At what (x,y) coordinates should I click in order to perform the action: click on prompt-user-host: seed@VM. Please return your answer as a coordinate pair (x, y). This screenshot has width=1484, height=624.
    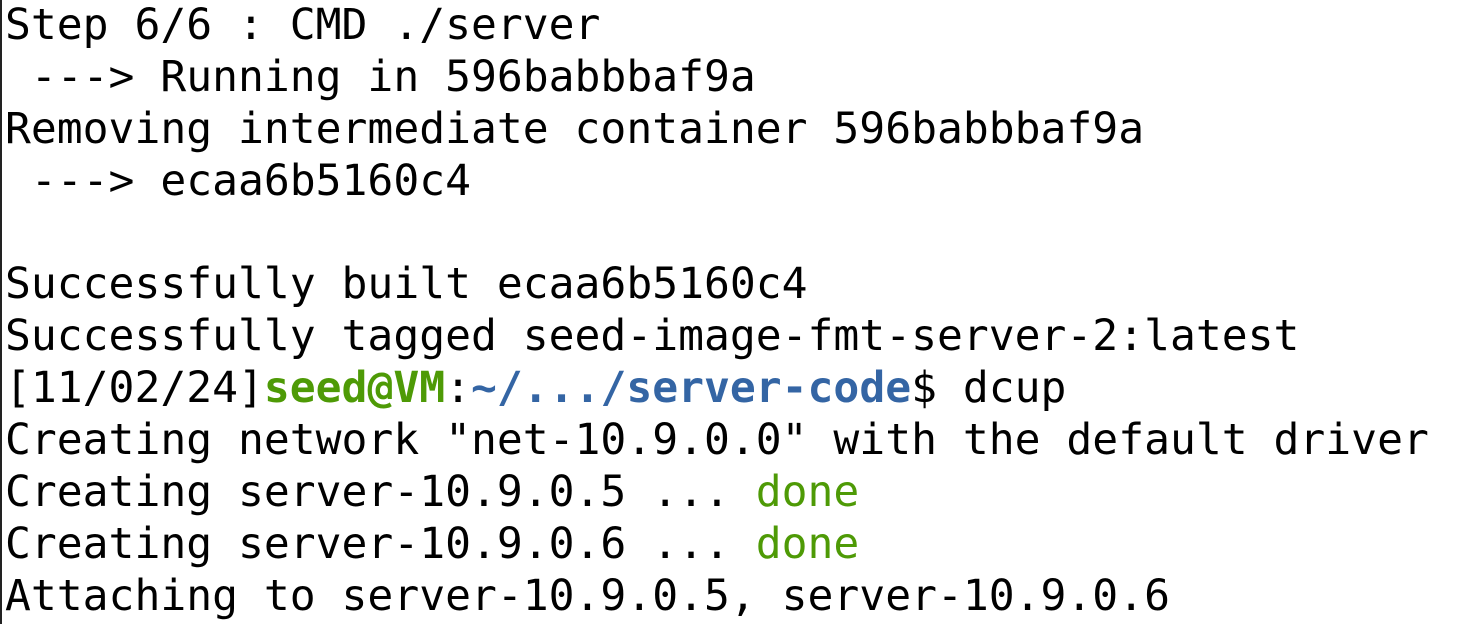
    Looking at the image, I should click on (354, 388).